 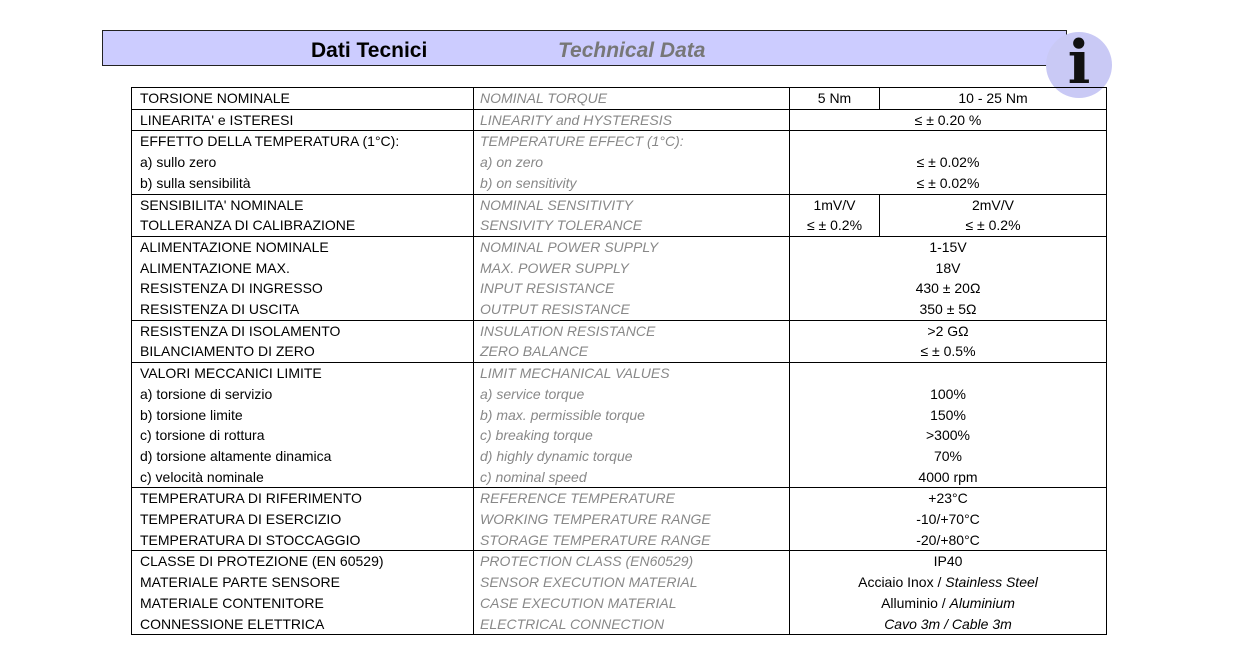 What do you see at coordinates (631, 415) in the screenshot?
I see `label-english: b) max. permissible torque` at bounding box center [631, 415].